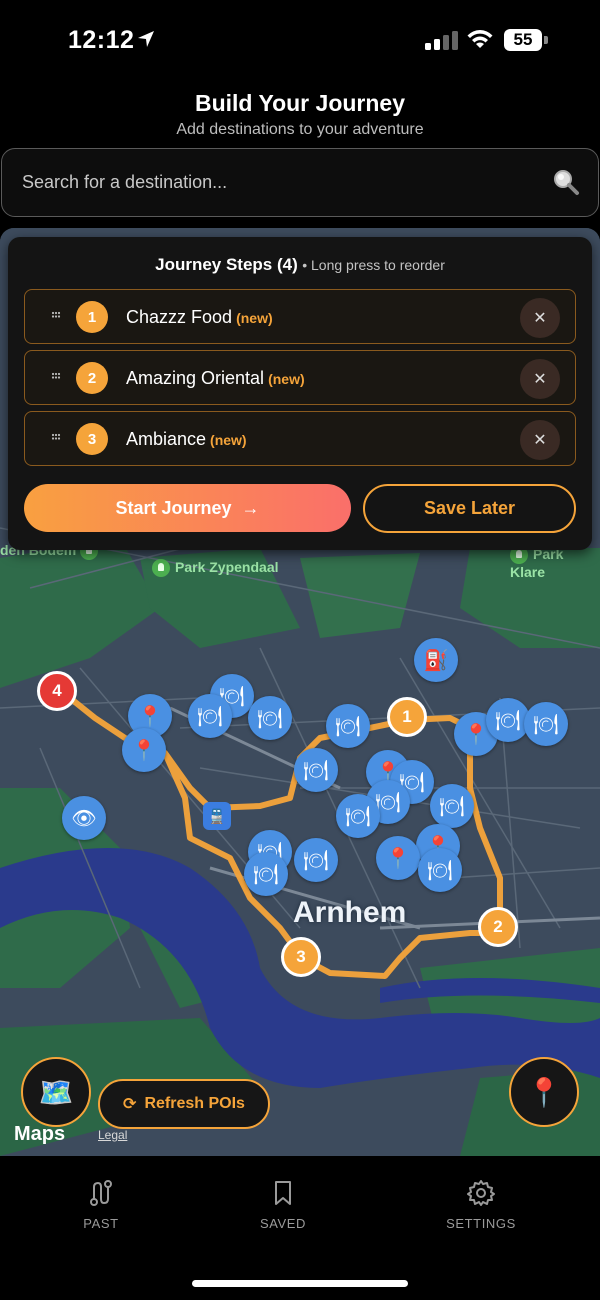 The height and width of the screenshot is (1300, 600). What do you see at coordinates (161, 568) in the screenshot?
I see `park-icon` at bounding box center [161, 568].